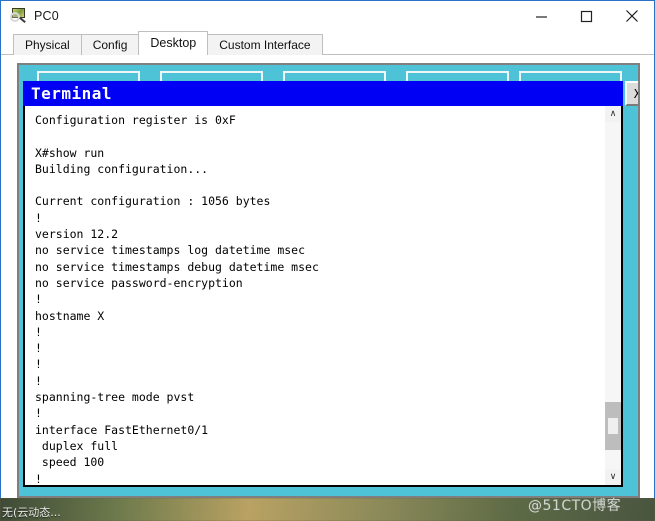  I want to click on maximize-button, so click(586, 16).